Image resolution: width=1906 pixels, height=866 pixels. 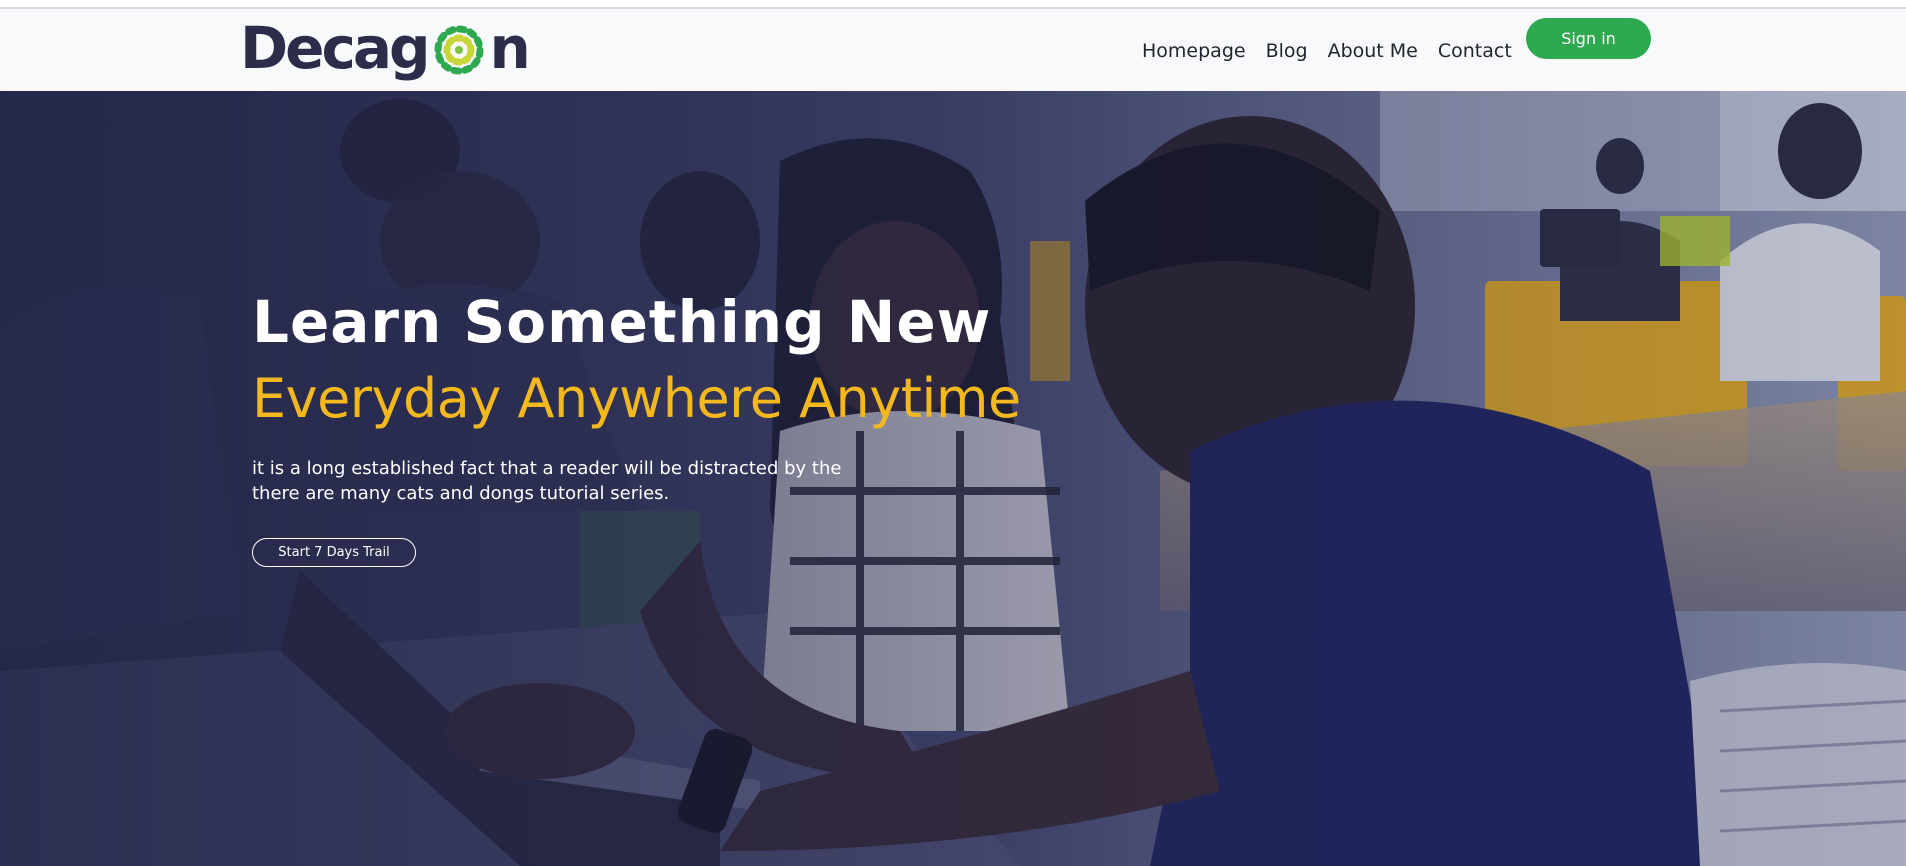 I want to click on hero-subtitle: Everyday Anywhere Anytime, so click(x=636, y=398).